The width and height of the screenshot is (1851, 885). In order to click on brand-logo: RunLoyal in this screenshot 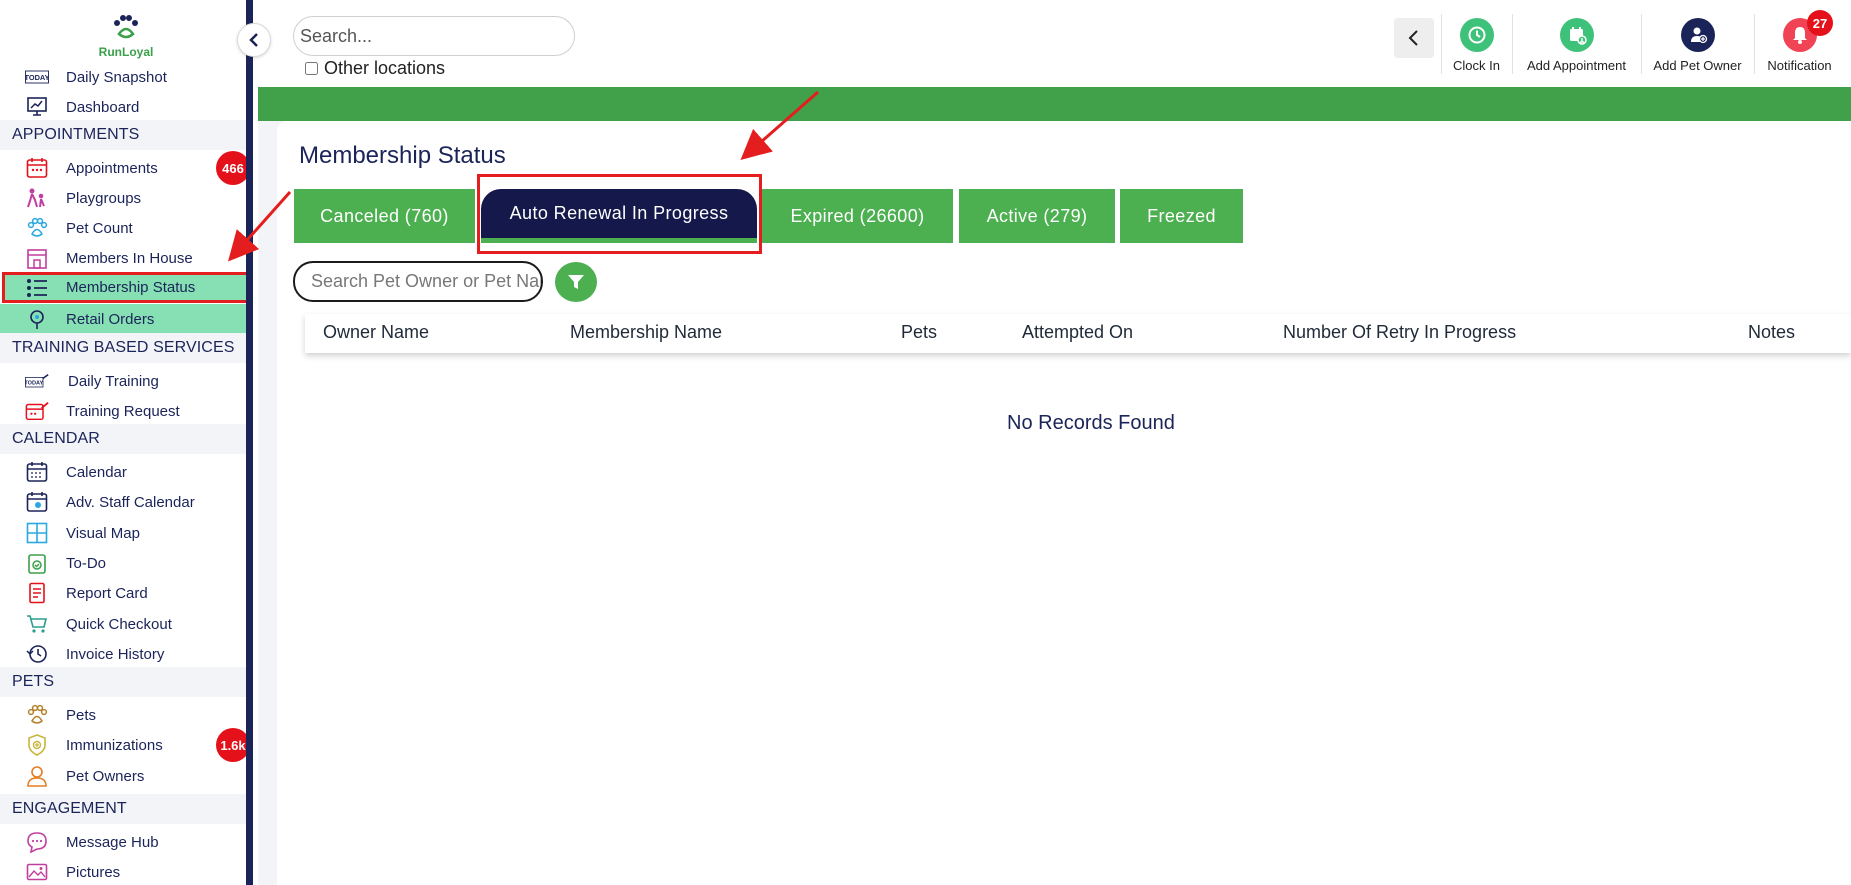, I will do `click(126, 36)`.